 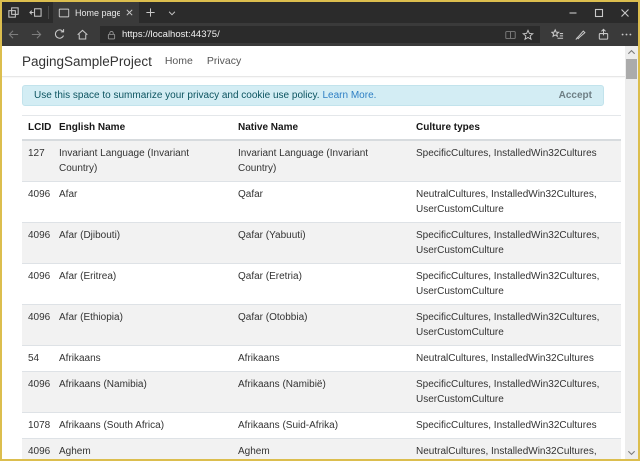 What do you see at coordinates (321, 425) in the screenshot?
I see `cell-native-name: Afrikaans (Suid-Afrika)` at bounding box center [321, 425].